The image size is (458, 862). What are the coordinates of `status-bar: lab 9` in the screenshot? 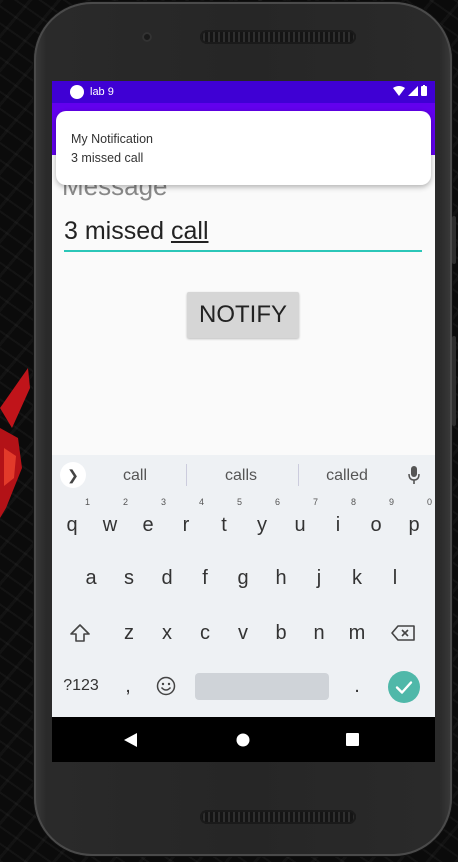 It's located at (243, 92).